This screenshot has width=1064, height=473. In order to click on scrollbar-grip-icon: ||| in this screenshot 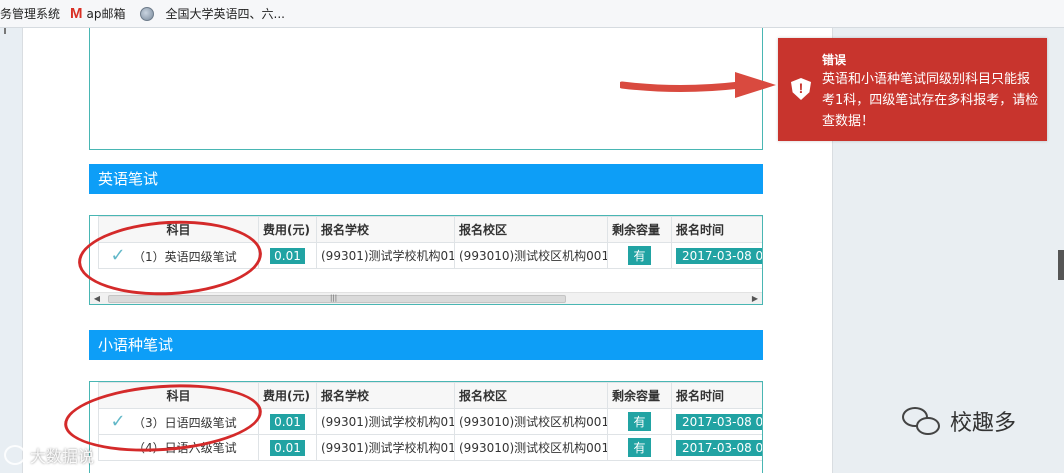, I will do `click(334, 298)`.